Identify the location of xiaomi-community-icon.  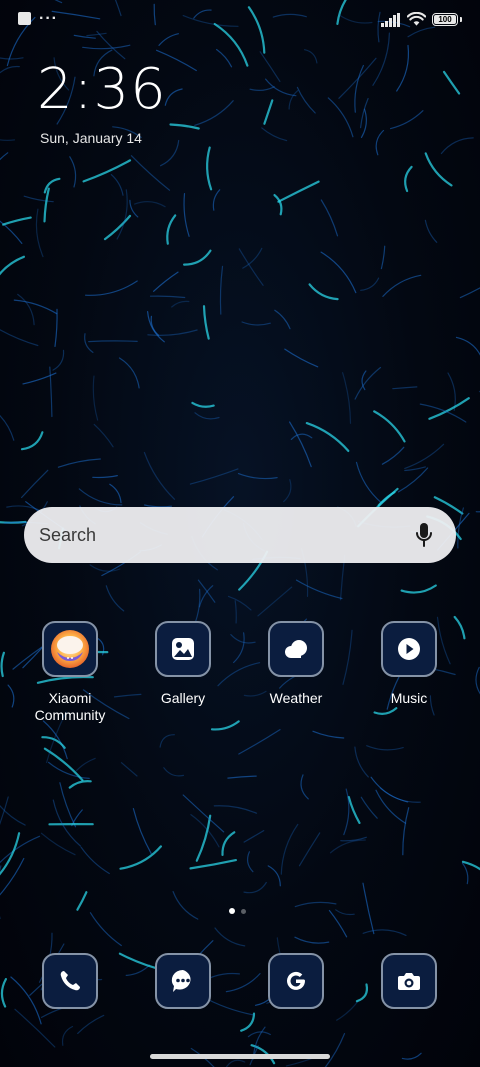
(70, 649).